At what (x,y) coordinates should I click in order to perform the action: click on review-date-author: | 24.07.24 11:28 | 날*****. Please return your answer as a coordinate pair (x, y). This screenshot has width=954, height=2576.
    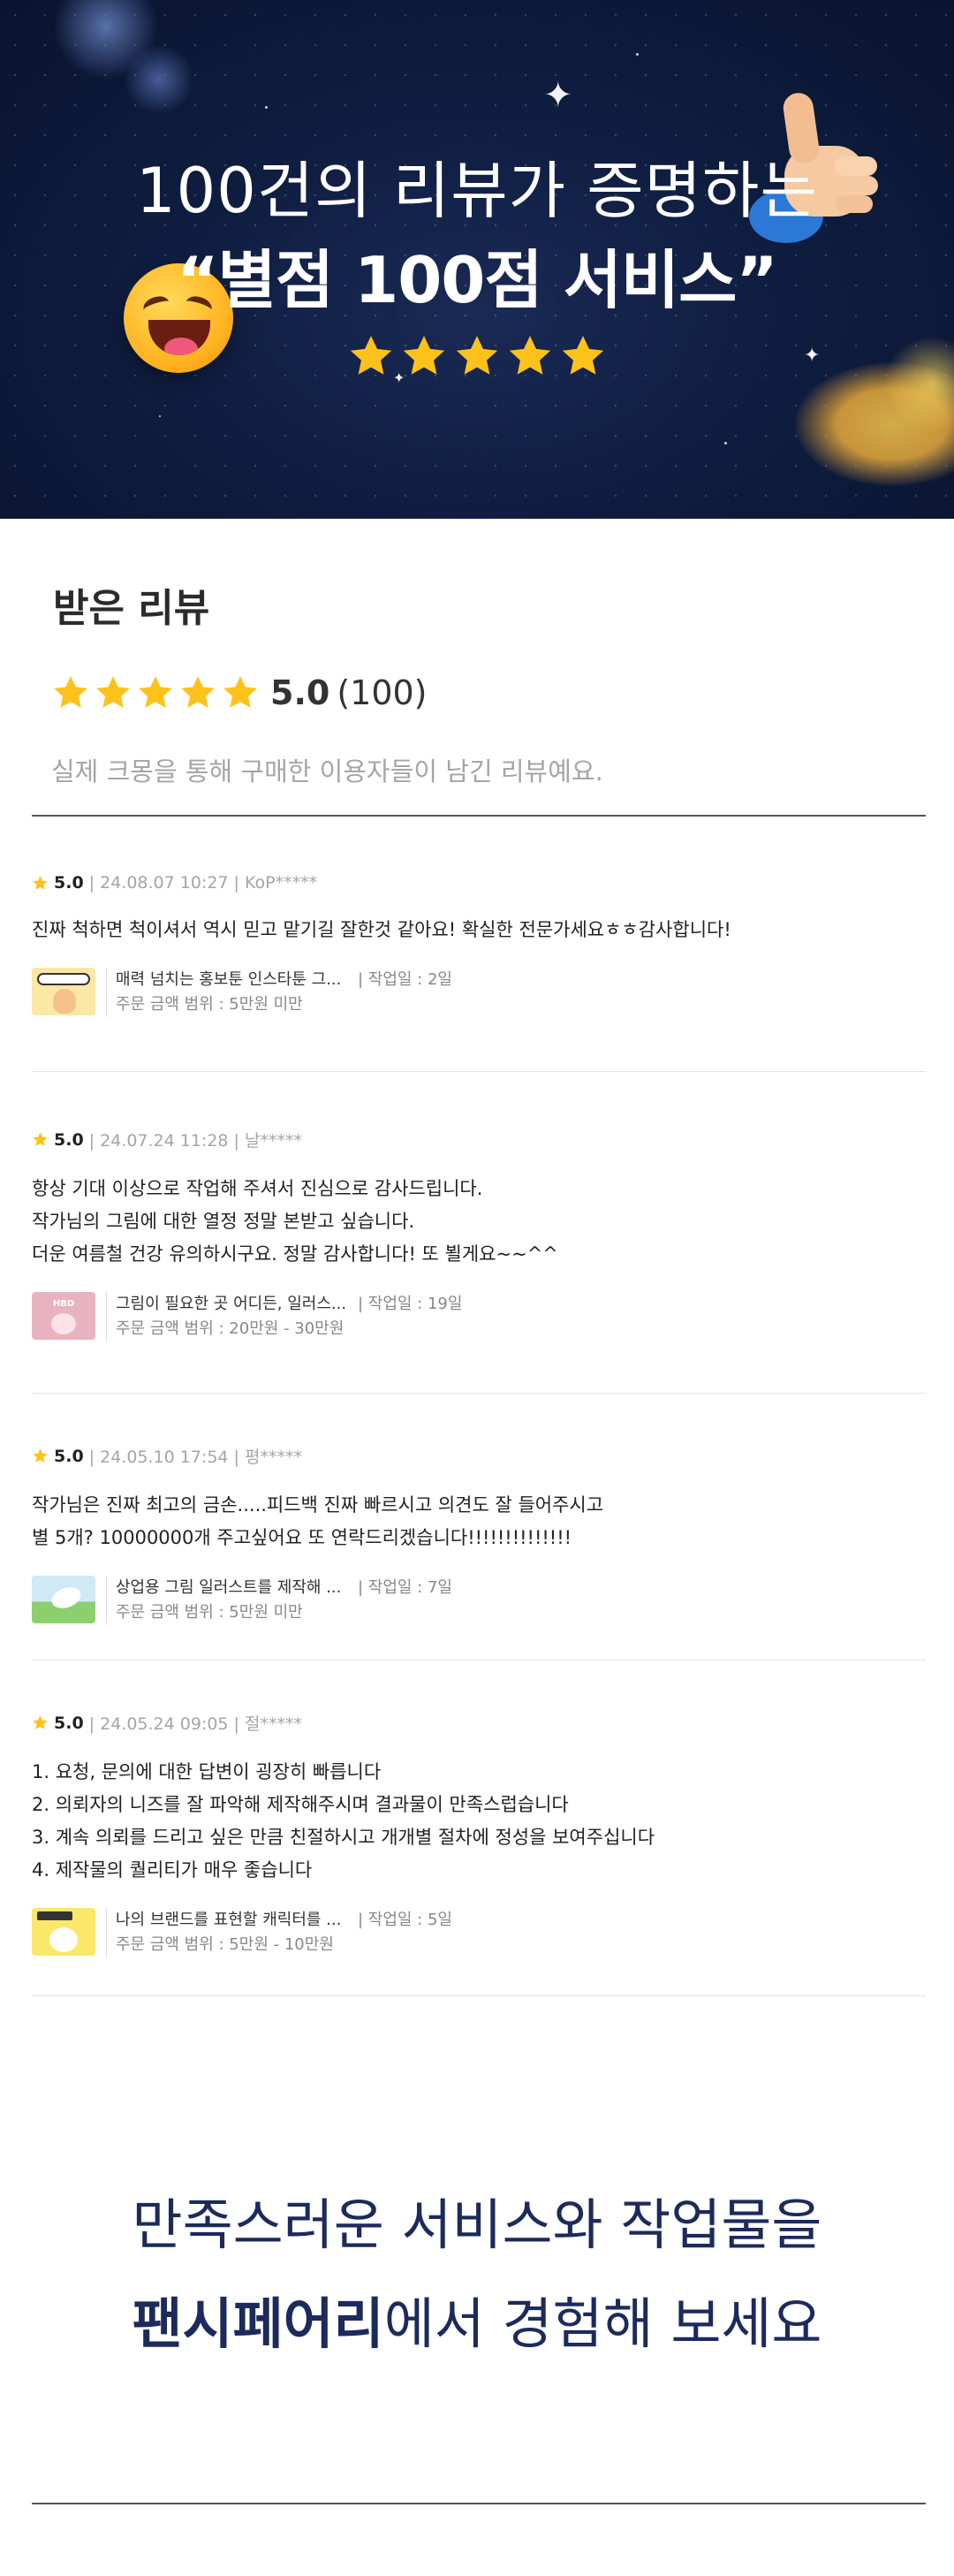
    Looking at the image, I should click on (195, 1141).